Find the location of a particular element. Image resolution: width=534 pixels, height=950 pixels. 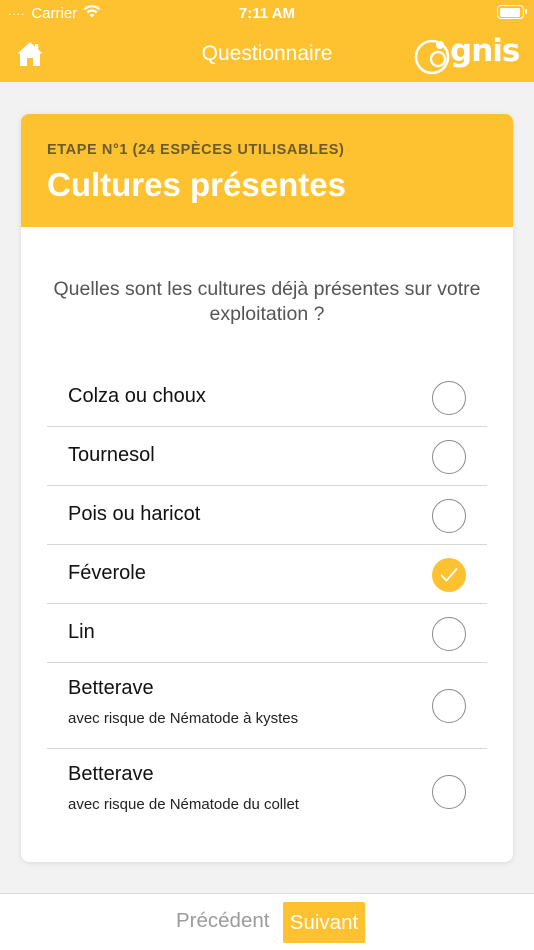

battery-icon is located at coordinates (512, 12).